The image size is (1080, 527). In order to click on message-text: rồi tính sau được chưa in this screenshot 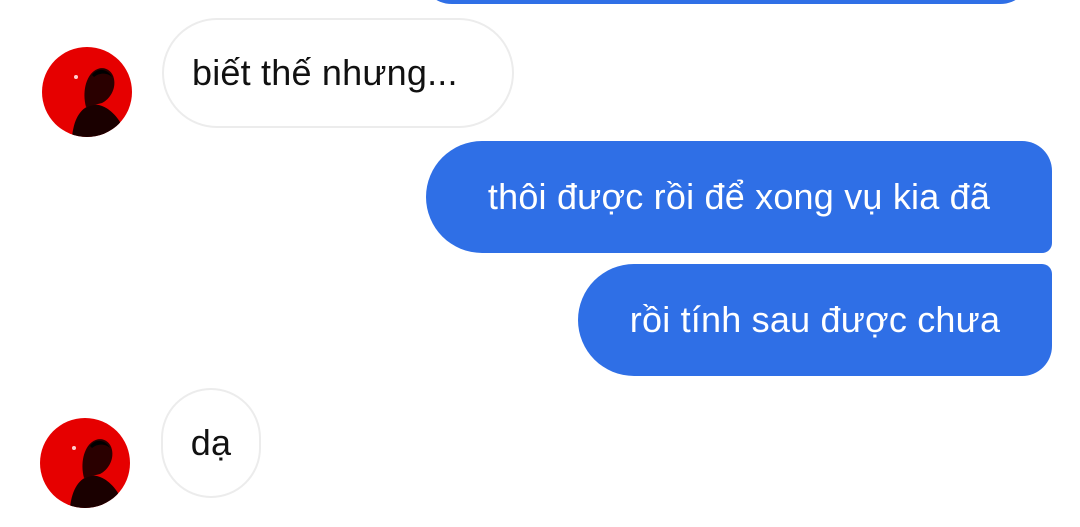, I will do `click(815, 319)`.